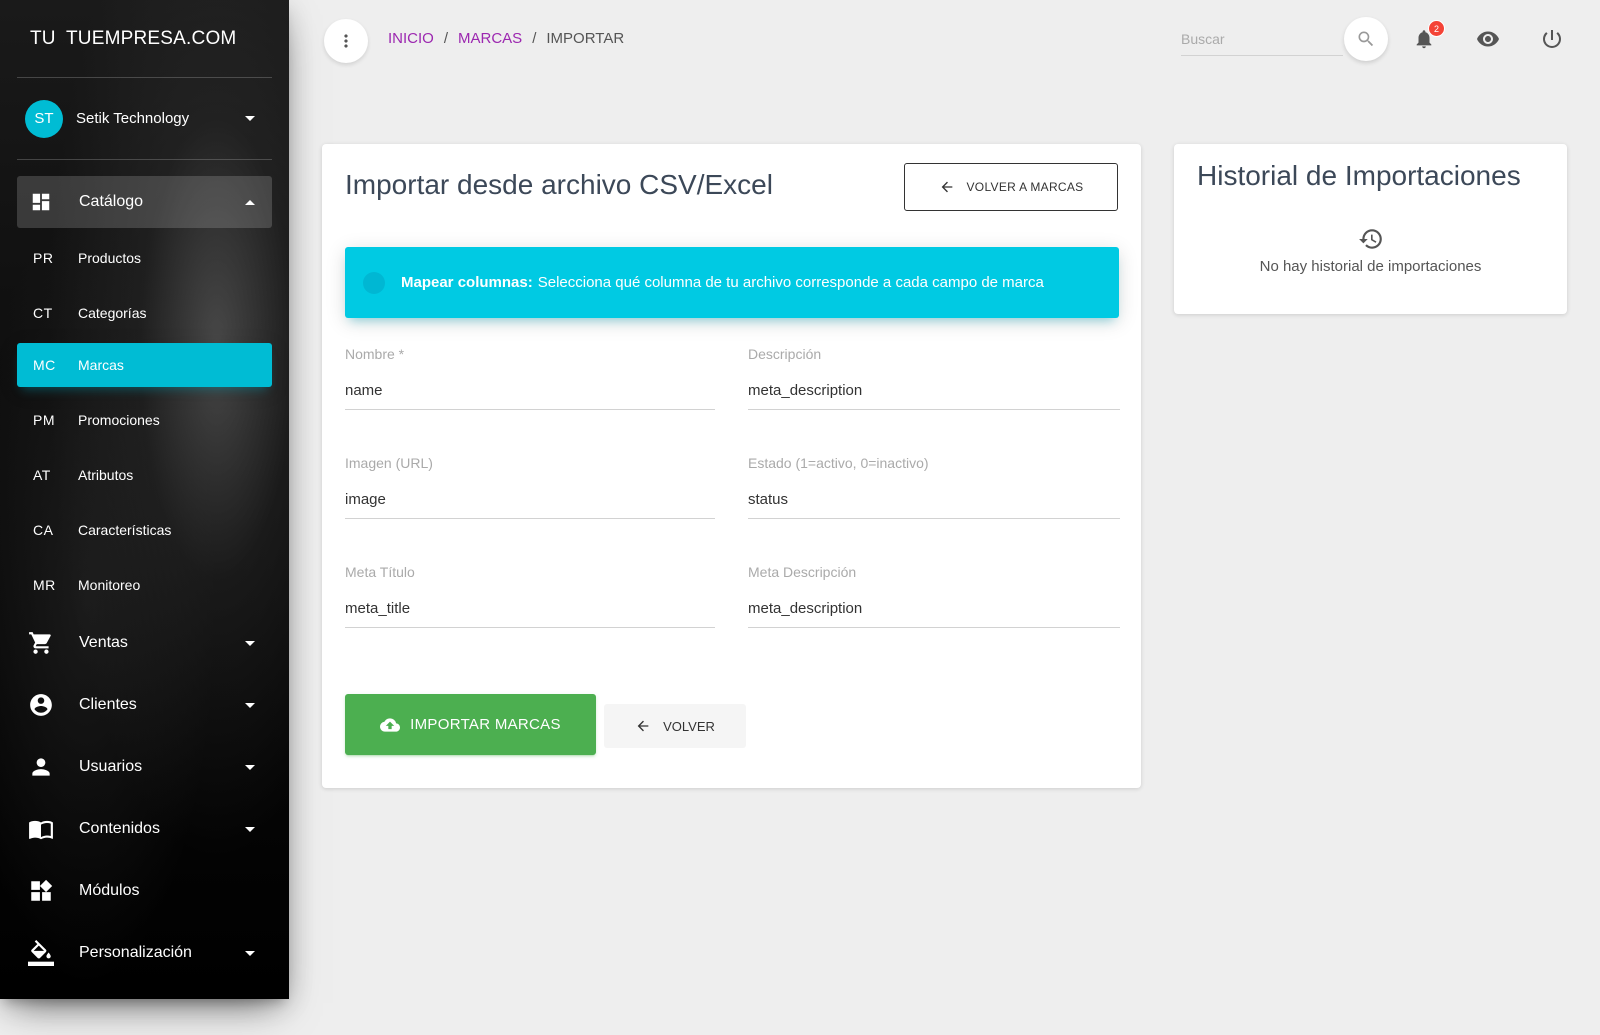 The image size is (1600, 1035). What do you see at coordinates (934, 505) in the screenshot?
I see `field-value: status` at bounding box center [934, 505].